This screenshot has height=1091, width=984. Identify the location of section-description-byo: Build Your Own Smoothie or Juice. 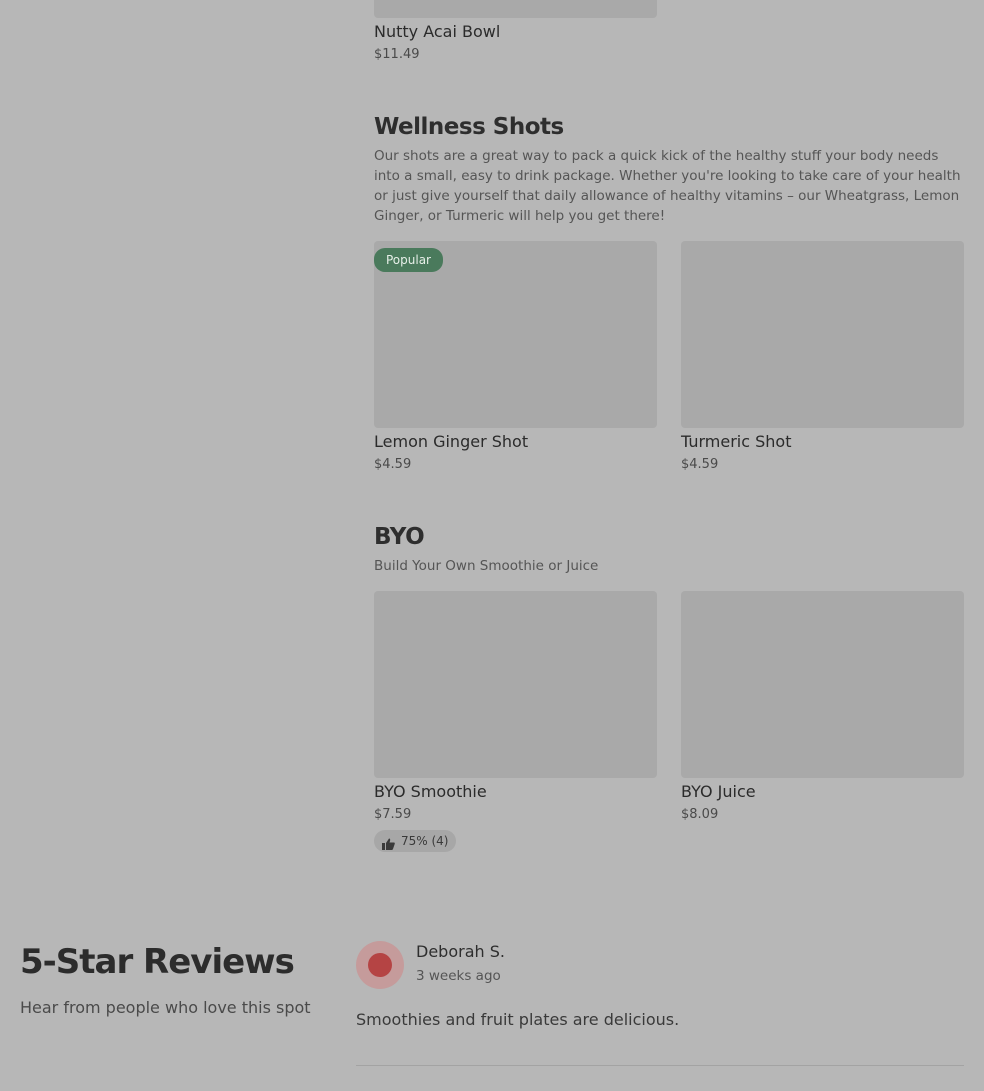
(486, 566).